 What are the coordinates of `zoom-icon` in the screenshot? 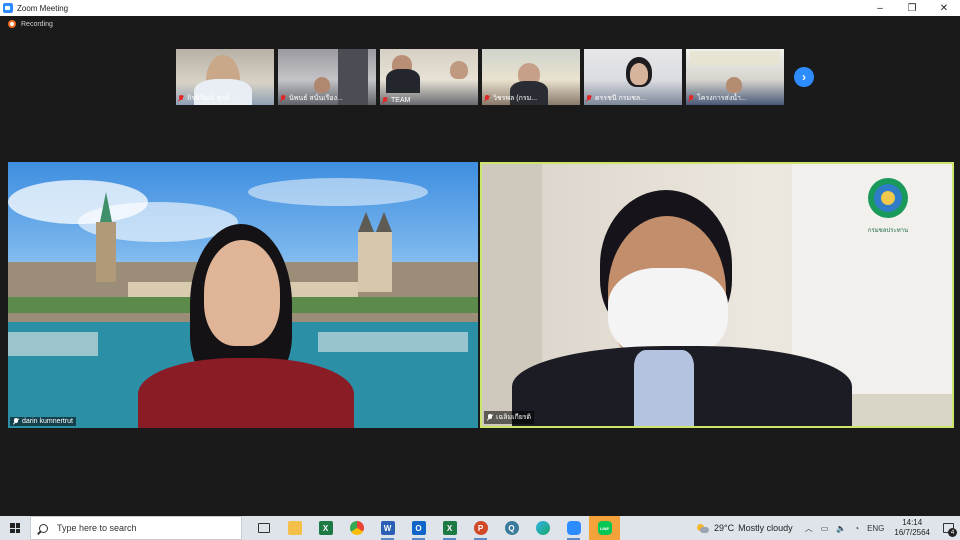 It's located at (573, 528).